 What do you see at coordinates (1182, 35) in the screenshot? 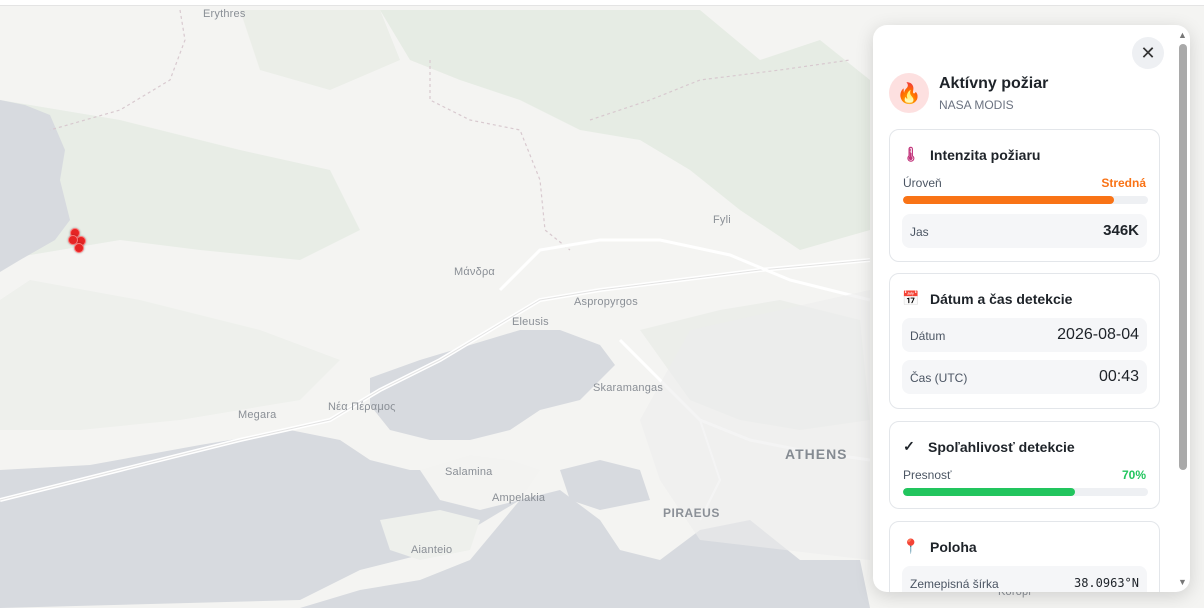
I see `scroll-up-arrow-icon: ▲` at bounding box center [1182, 35].